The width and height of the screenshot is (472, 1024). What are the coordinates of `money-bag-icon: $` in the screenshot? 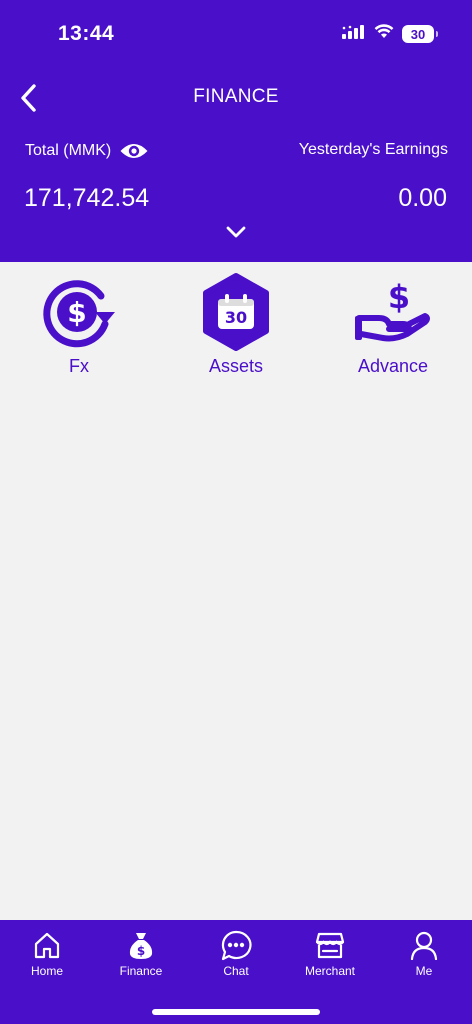 It's located at (141, 945).